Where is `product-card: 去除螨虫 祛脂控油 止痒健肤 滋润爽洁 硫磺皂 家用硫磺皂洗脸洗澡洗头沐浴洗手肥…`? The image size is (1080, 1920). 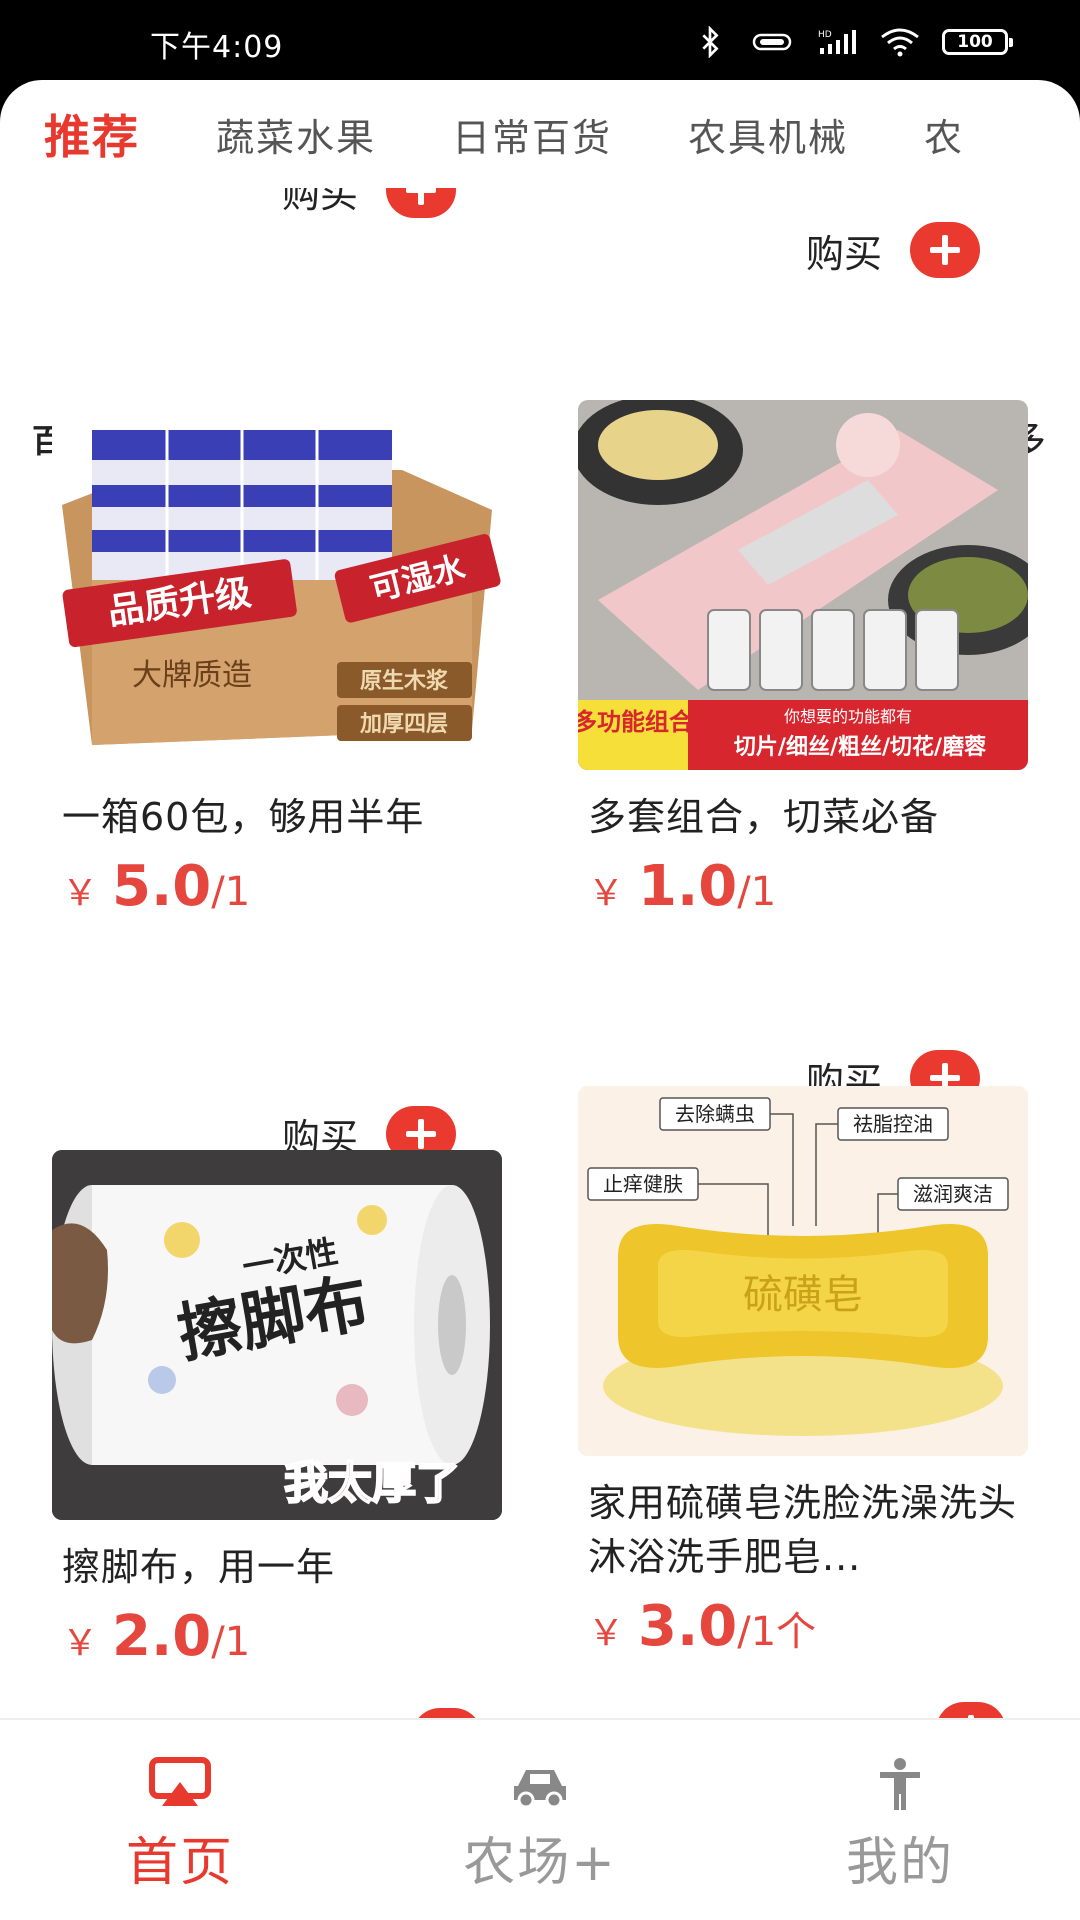 product-card: 去除螨虫 祛脂控油 止痒健肤 滋润爽洁 硫磺皂 家用硫磺皂洗脸洗澡洗头沐浴洗手肥… is located at coordinates (803, 1372).